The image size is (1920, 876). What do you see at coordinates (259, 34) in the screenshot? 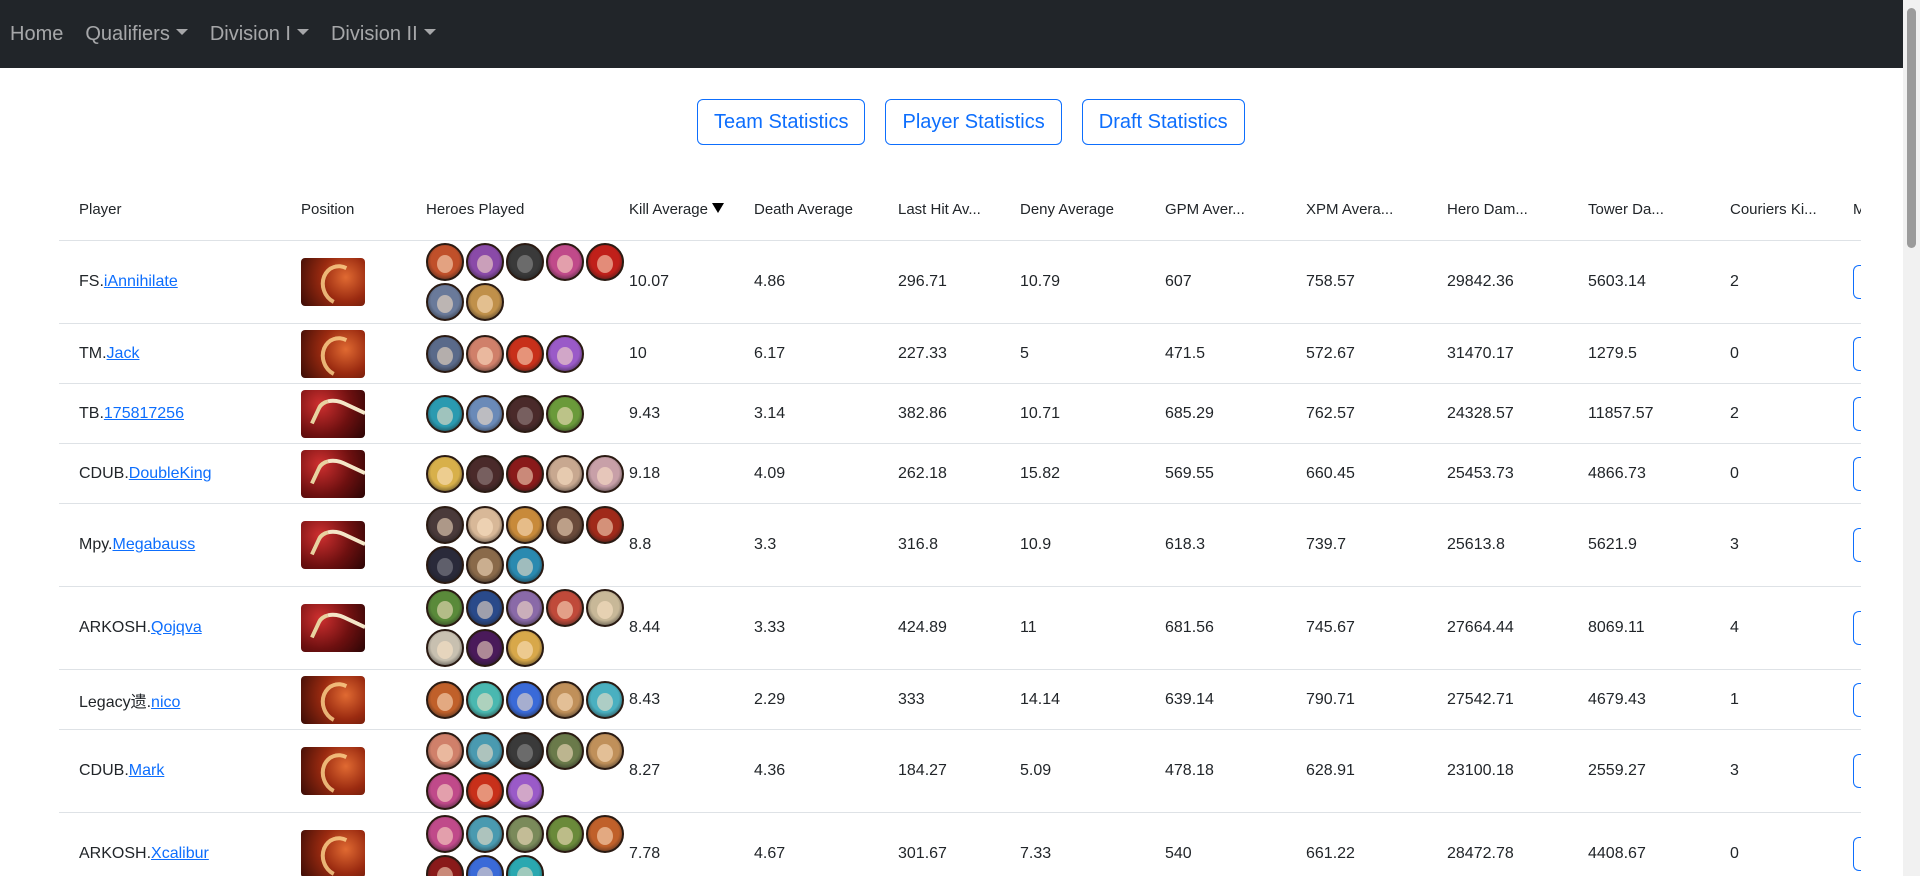
I see `nav-division-1-dropdown: Division I` at bounding box center [259, 34].